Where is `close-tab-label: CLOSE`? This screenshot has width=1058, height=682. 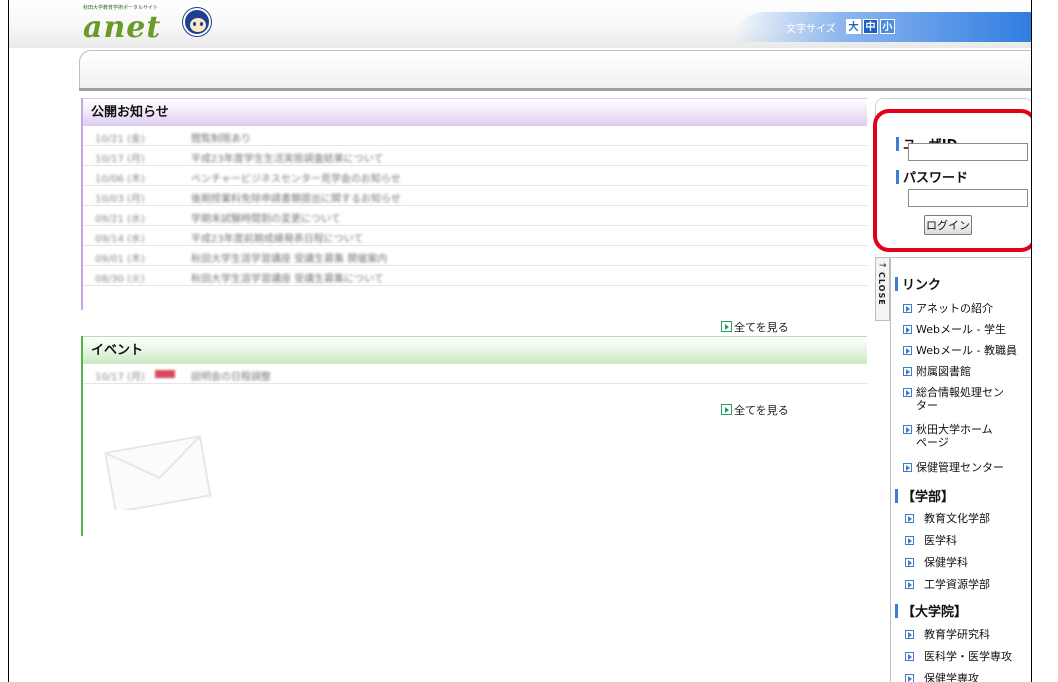 close-tab-label: CLOSE is located at coordinates (881, 289).